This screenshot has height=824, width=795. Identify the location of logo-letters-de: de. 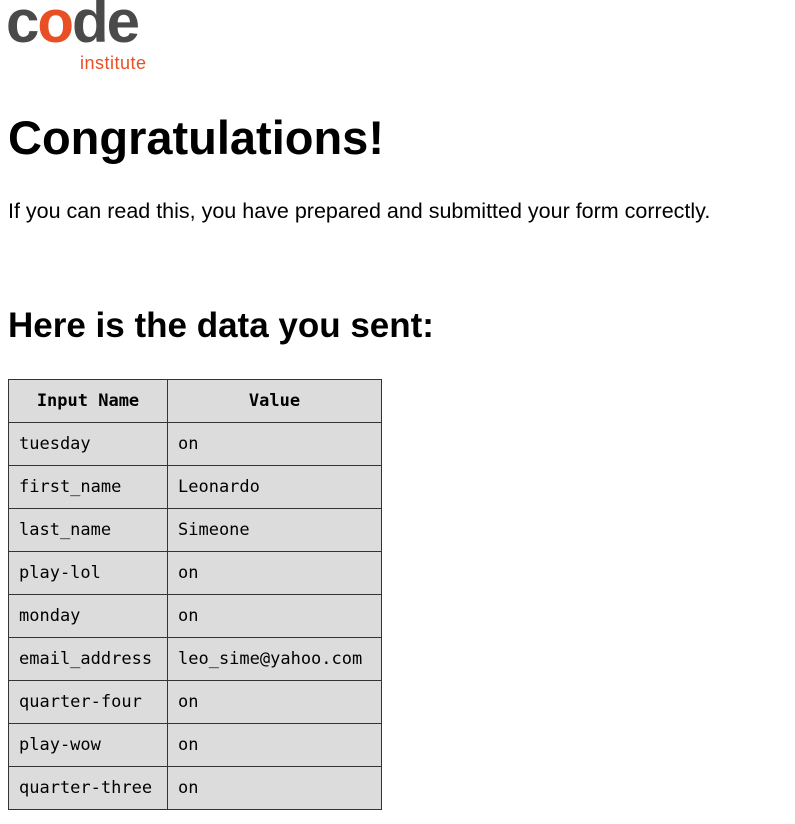
(106, 27).